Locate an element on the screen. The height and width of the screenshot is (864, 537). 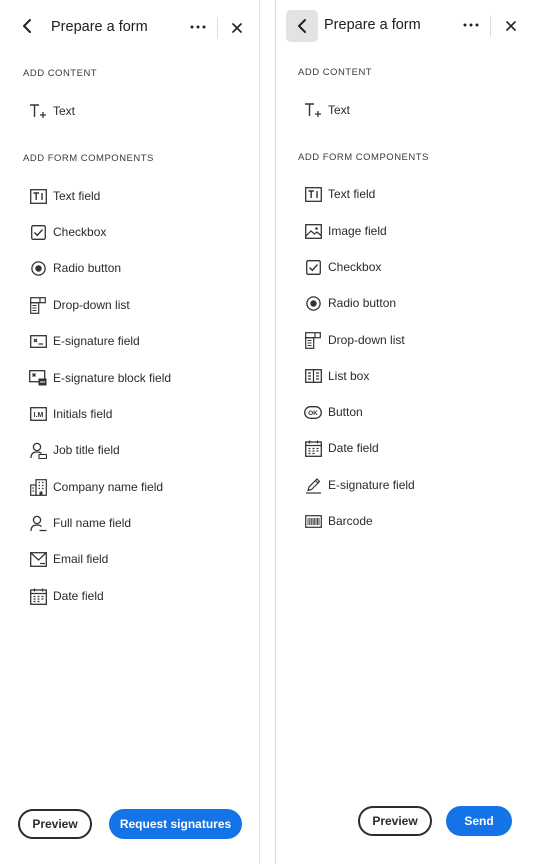
barcode-icon is located at coordinates (313, 521).